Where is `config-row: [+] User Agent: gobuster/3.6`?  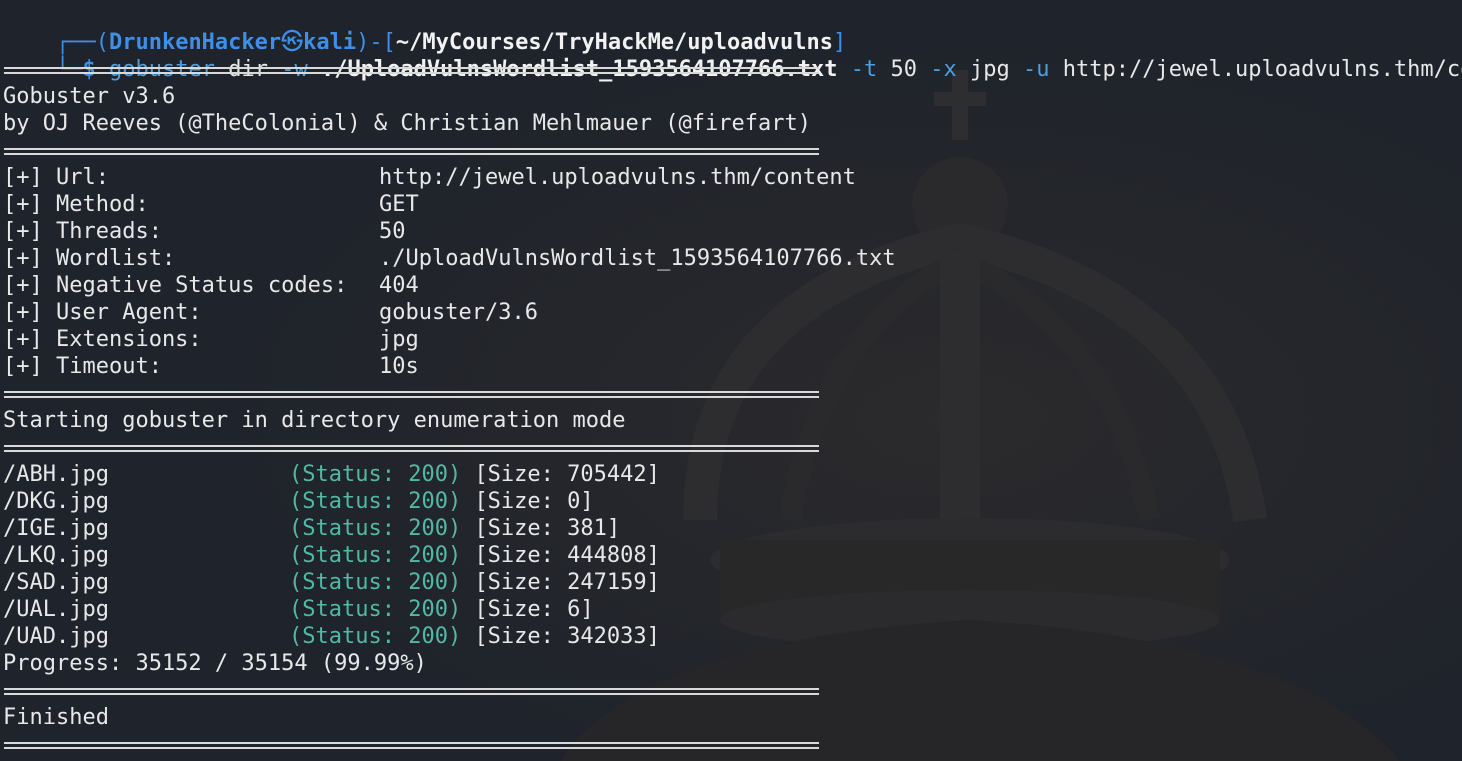 config-row: [+] User Agent: gobuster/3.6 is located at coordinates (270, 312).